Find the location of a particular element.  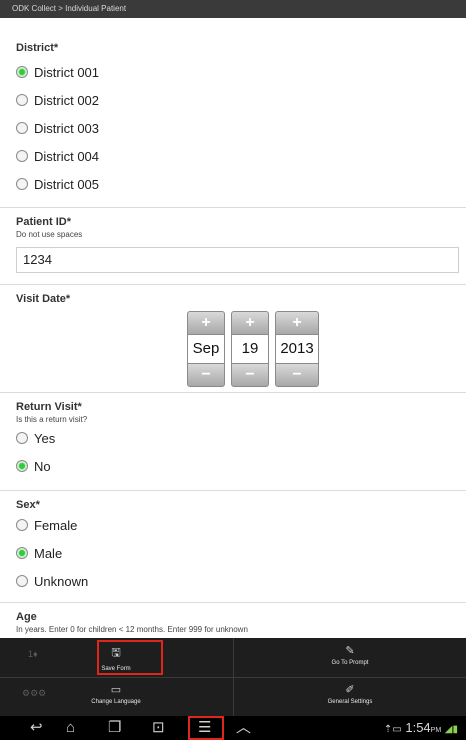

sex-option-female: Female is located at coordinates (233, 525).